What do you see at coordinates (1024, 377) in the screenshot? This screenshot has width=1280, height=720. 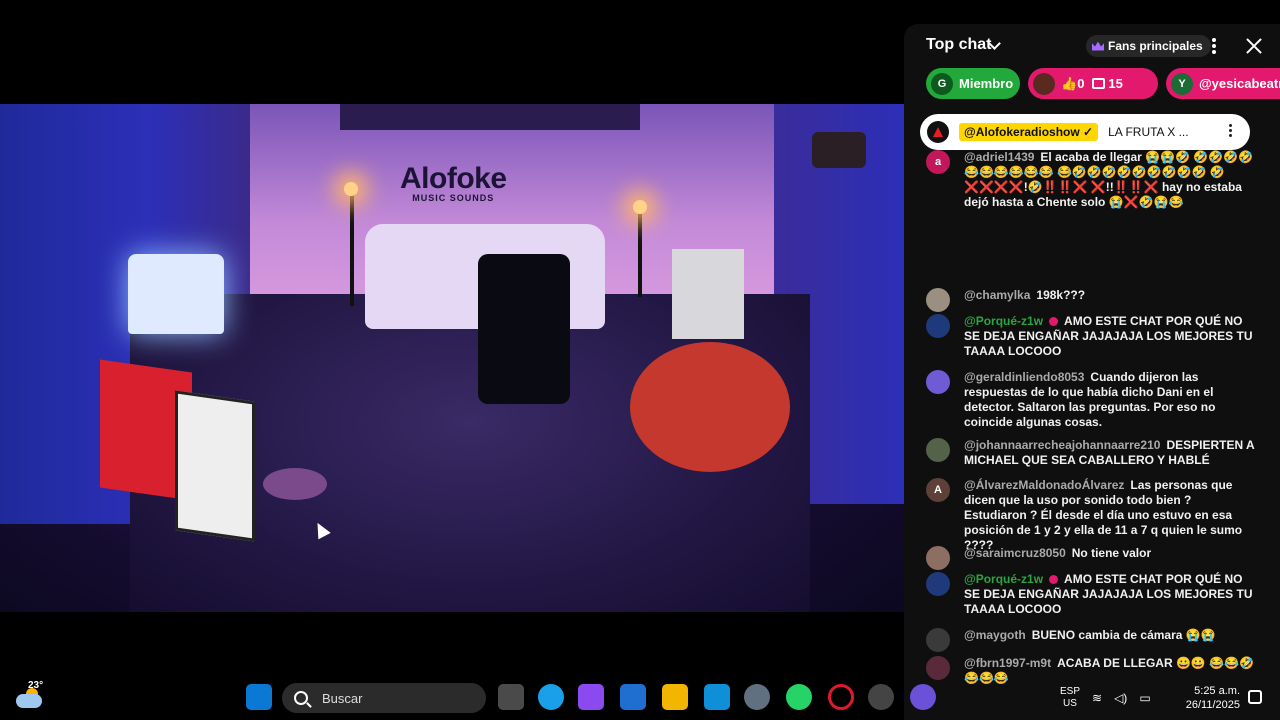 I see `message-author: @geraldinliendo8053` at bounding box center [1024, 377].